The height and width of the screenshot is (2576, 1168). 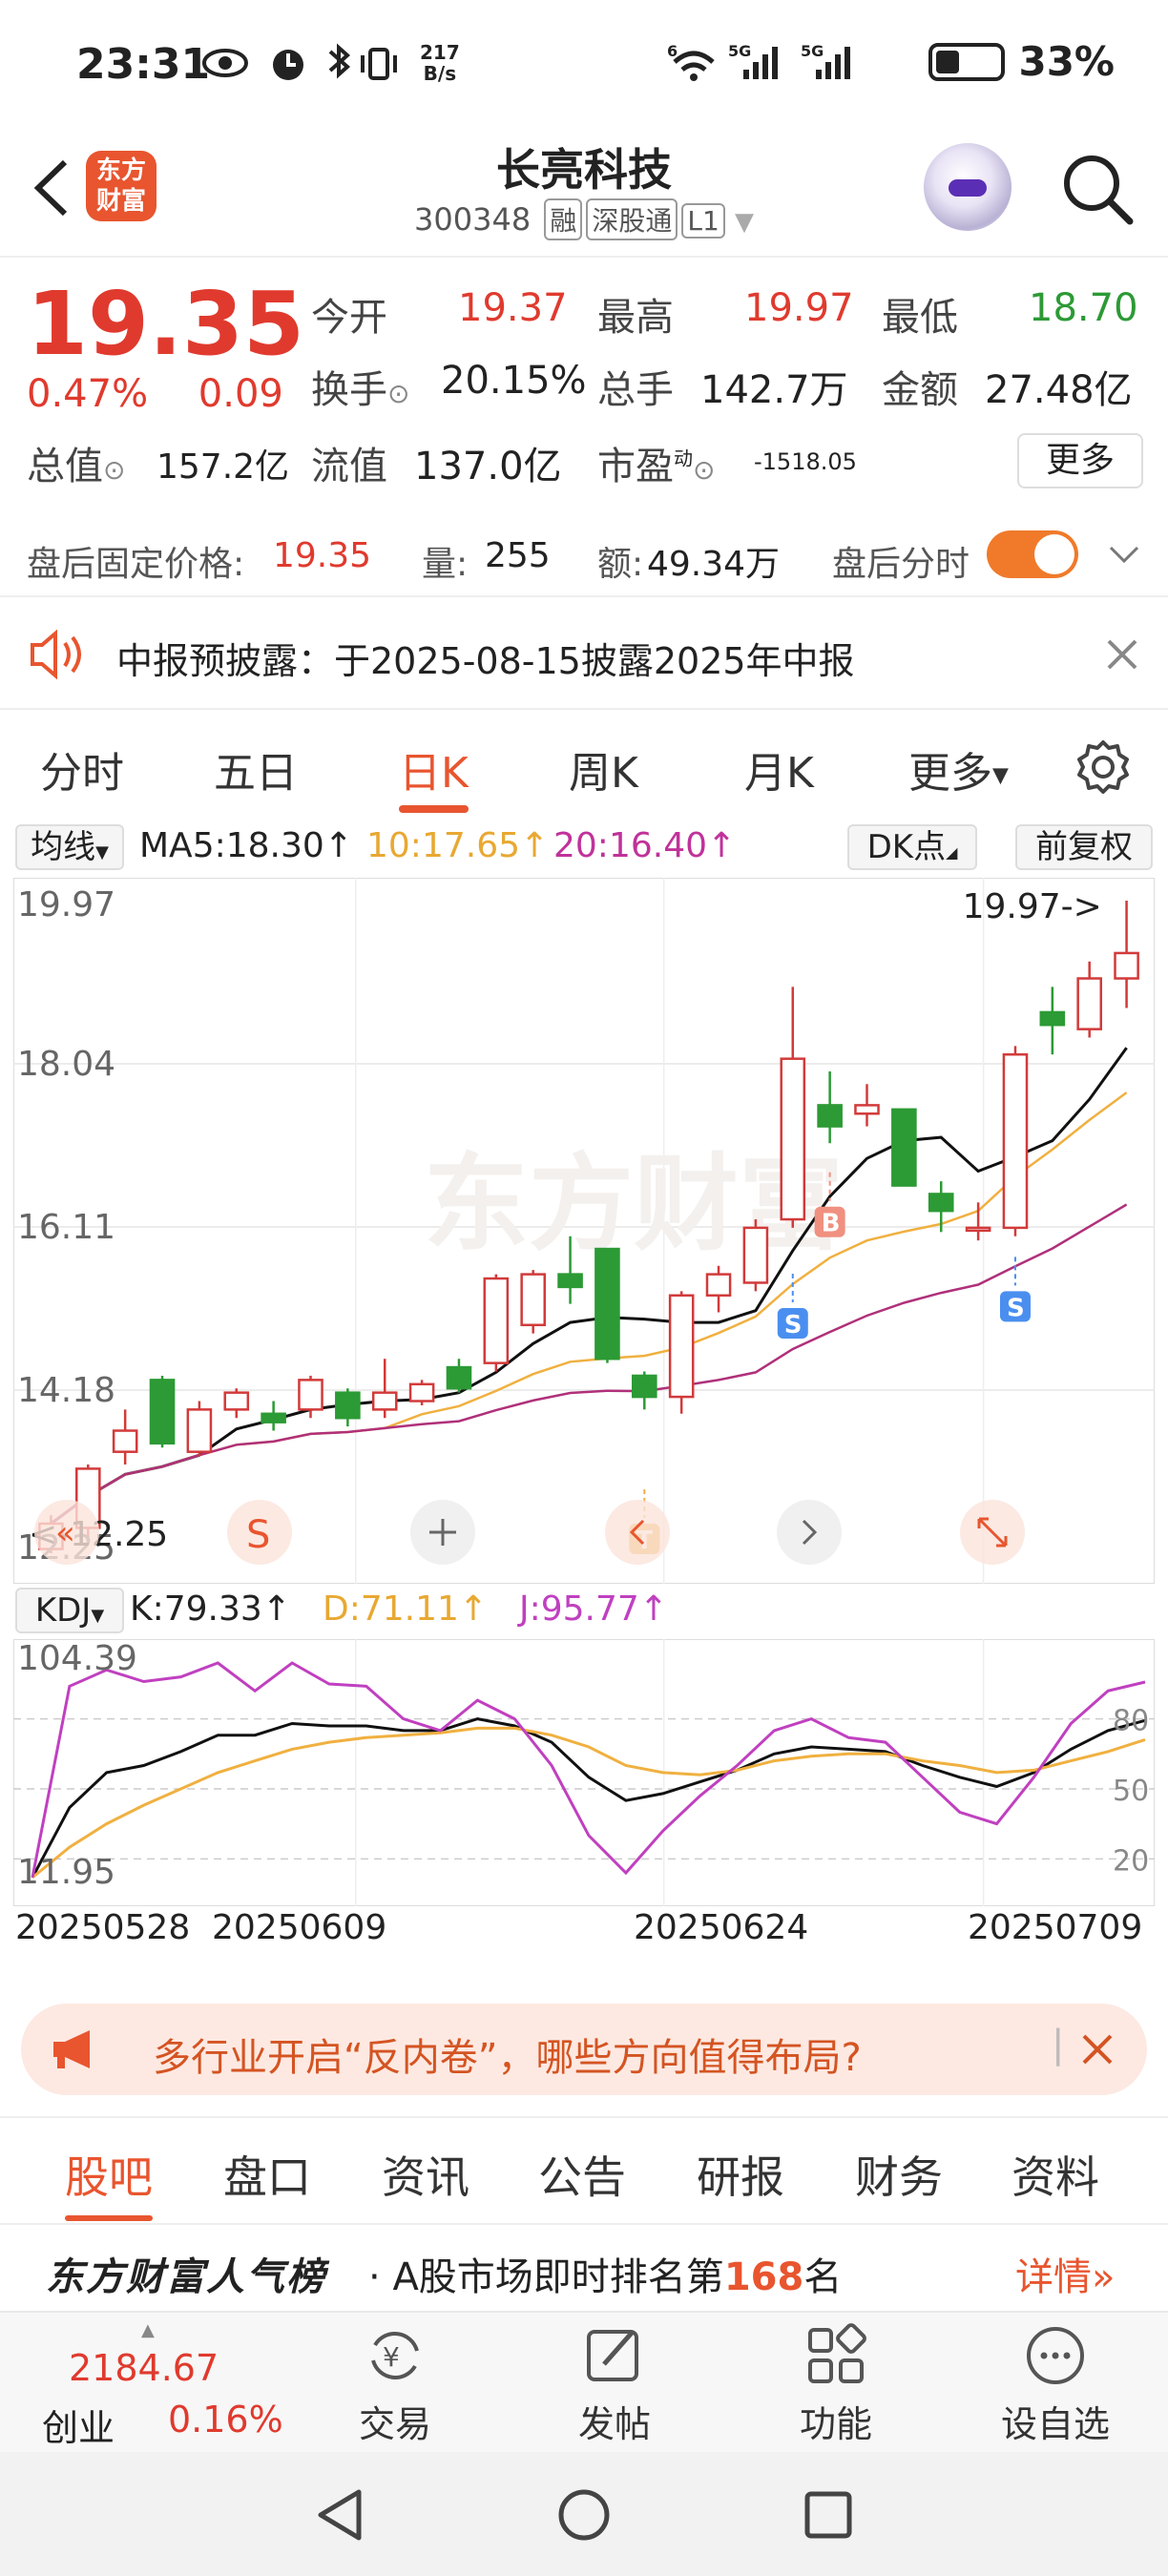 What do you see at coordinates (82, 769) in the screenshot?
I see `tab-intraday: 分时` at bounding box center [82, 769].